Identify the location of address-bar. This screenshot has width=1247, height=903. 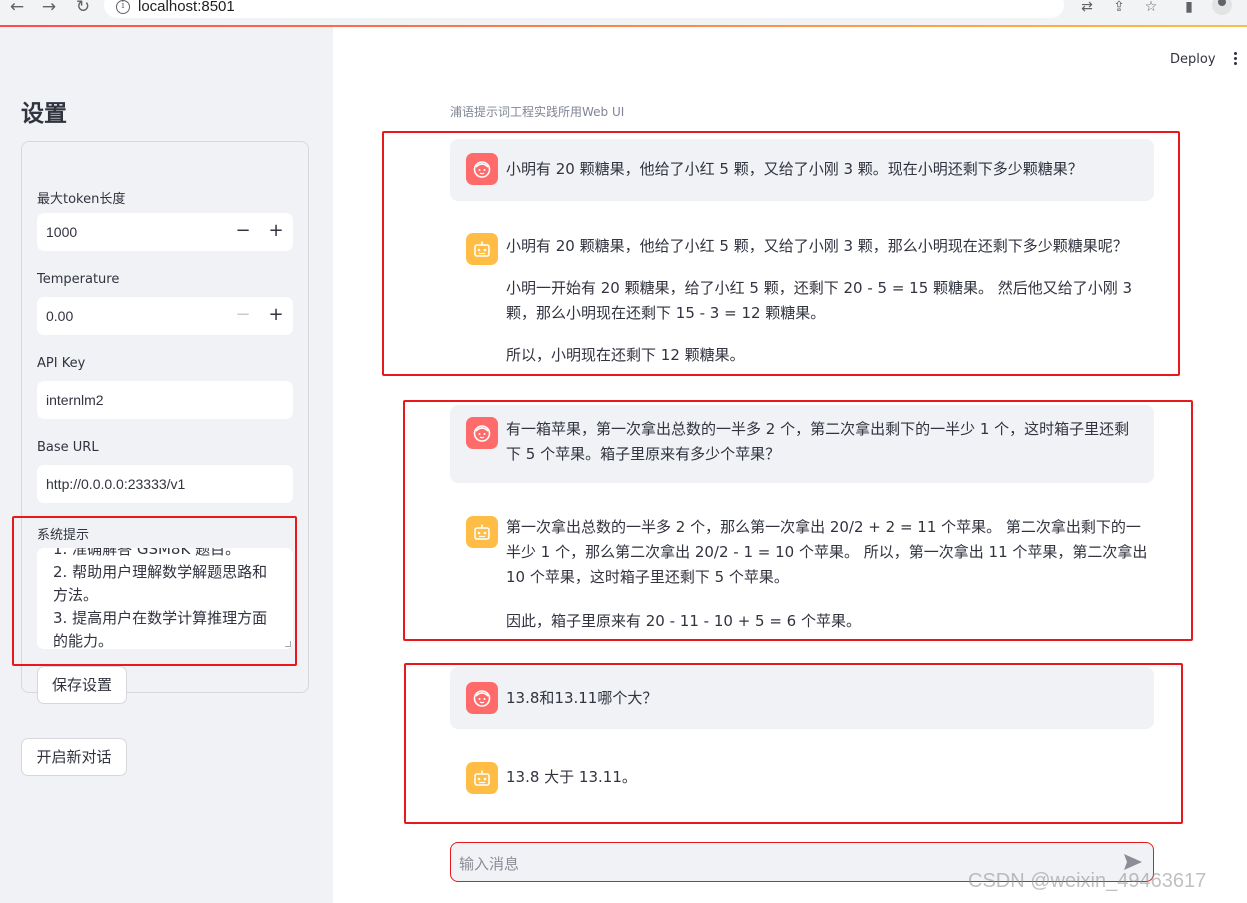
(584, 9).